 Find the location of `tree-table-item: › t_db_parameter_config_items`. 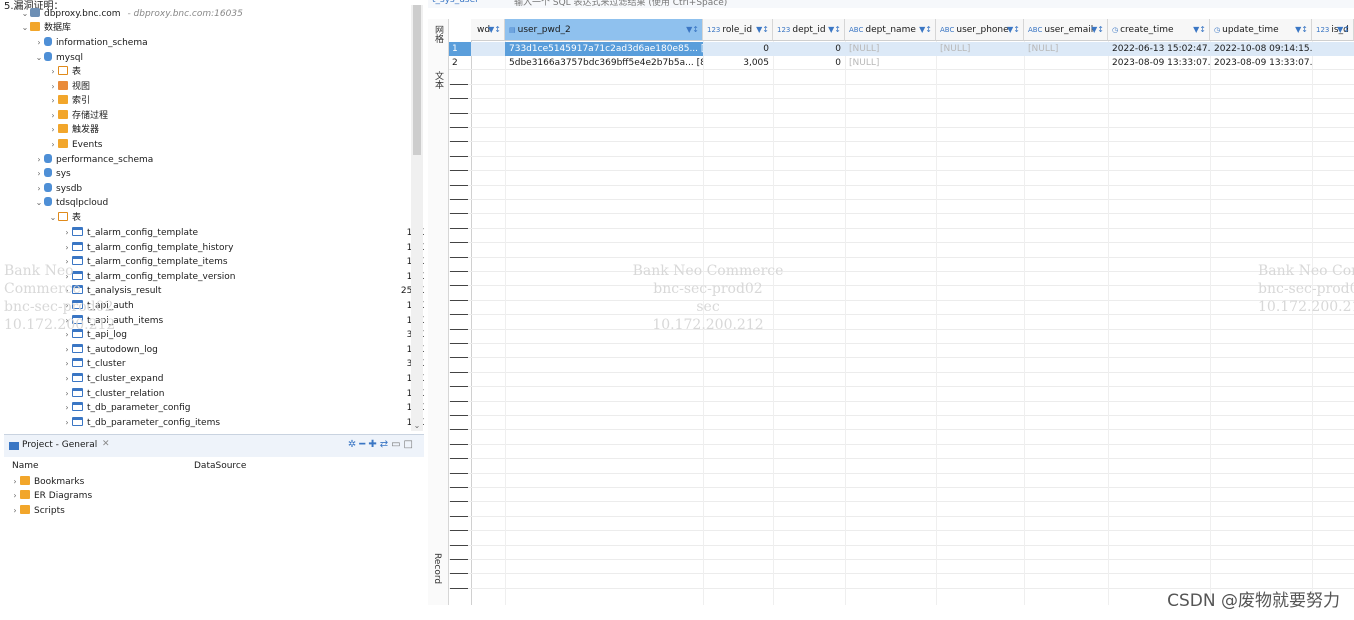

tree-table-item: › t_db_parameter_config_items is located at coordinates (141, 423).